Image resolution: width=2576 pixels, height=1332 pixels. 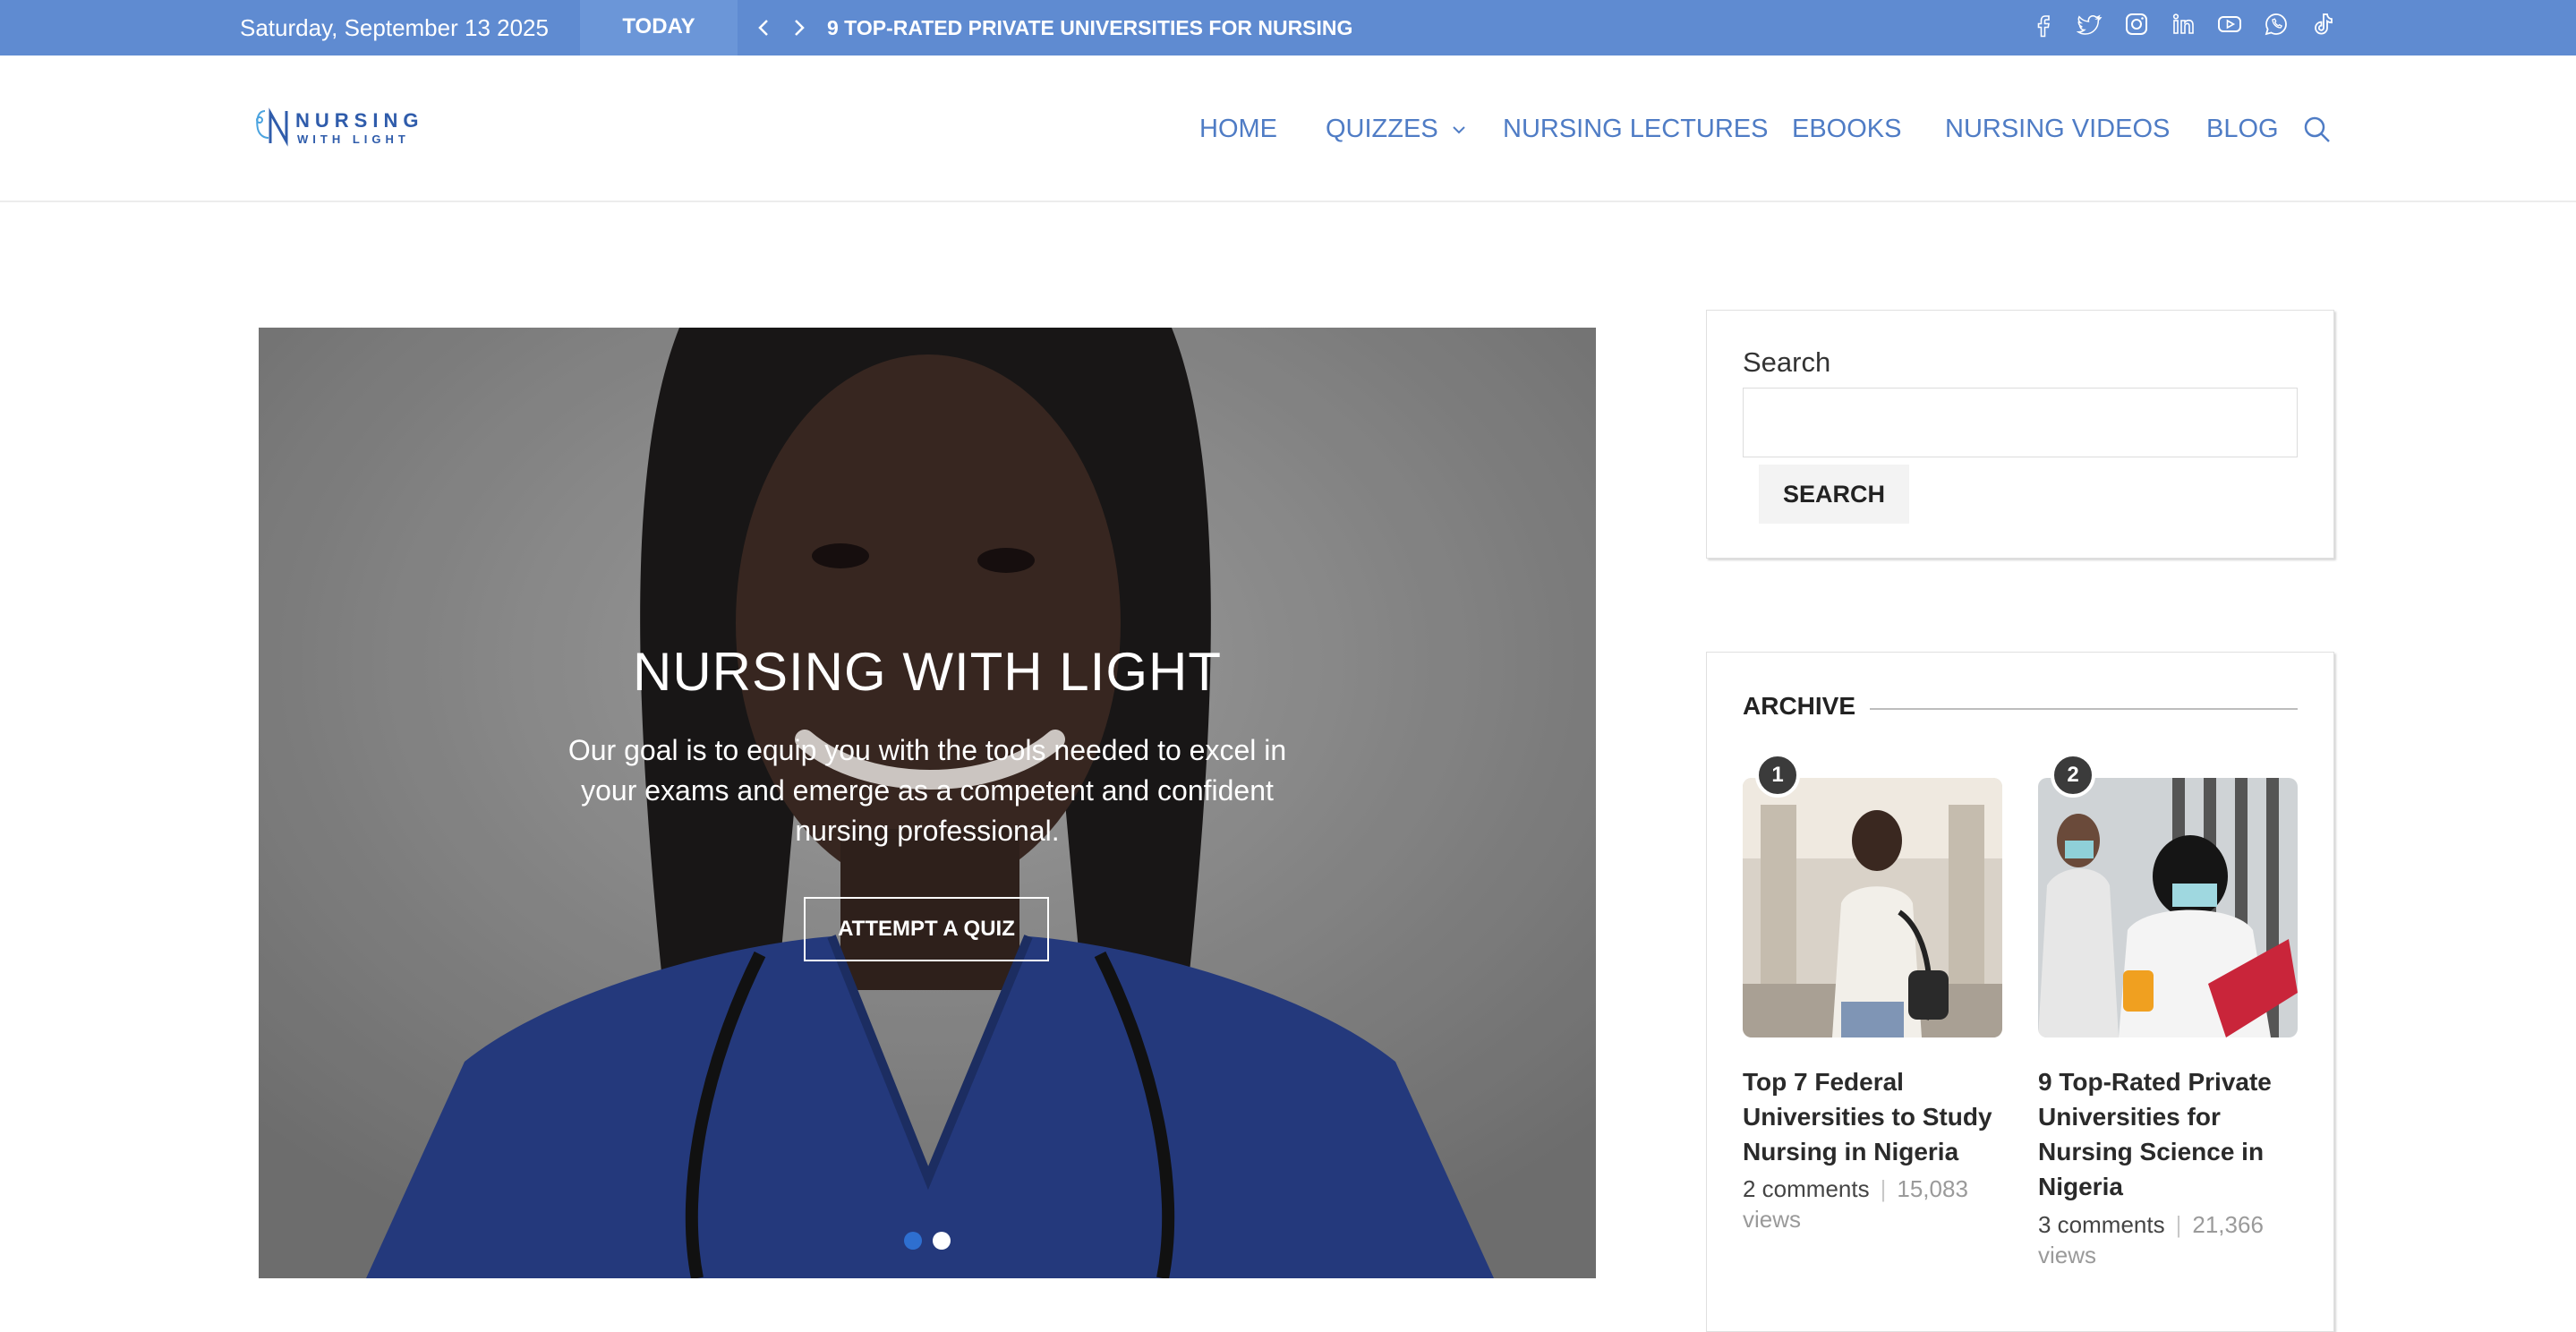 I want to click on heading-divider, so click(x=2084, y=709).